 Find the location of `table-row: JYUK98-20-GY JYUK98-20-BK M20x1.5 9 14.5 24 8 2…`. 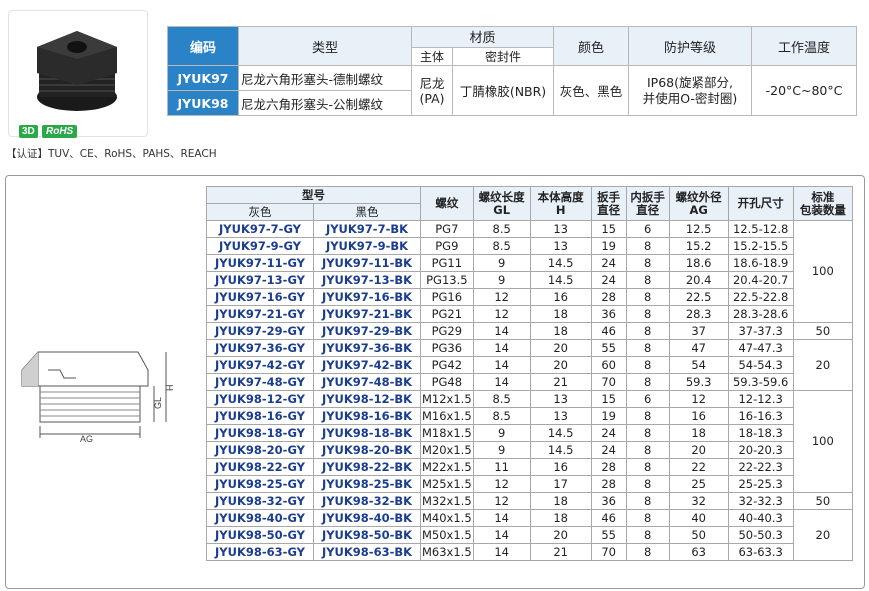

table-row: JYUK98-20-GY JYUK98-20-BK M20x1.5 9 14.5 24 8 2… is located at coordinates (529, 450).